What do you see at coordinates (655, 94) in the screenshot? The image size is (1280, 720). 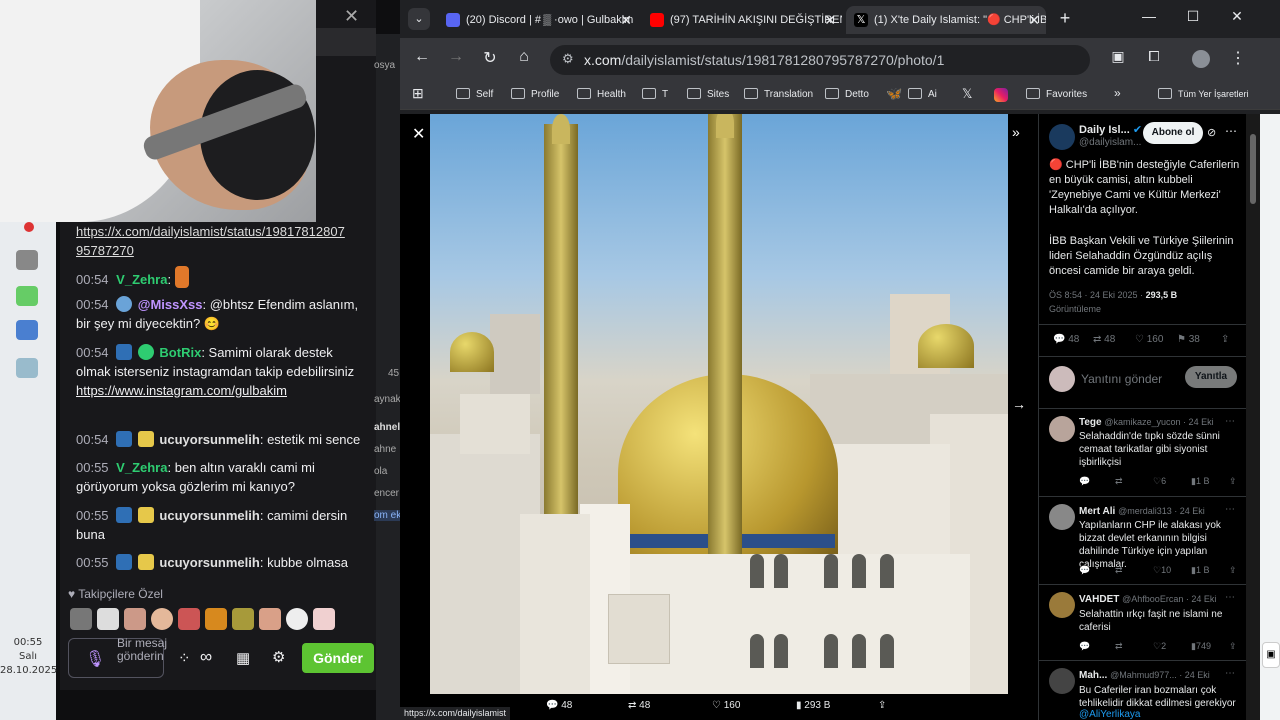 I see `bookmark-folder: T` at bounding box center [655, 94].